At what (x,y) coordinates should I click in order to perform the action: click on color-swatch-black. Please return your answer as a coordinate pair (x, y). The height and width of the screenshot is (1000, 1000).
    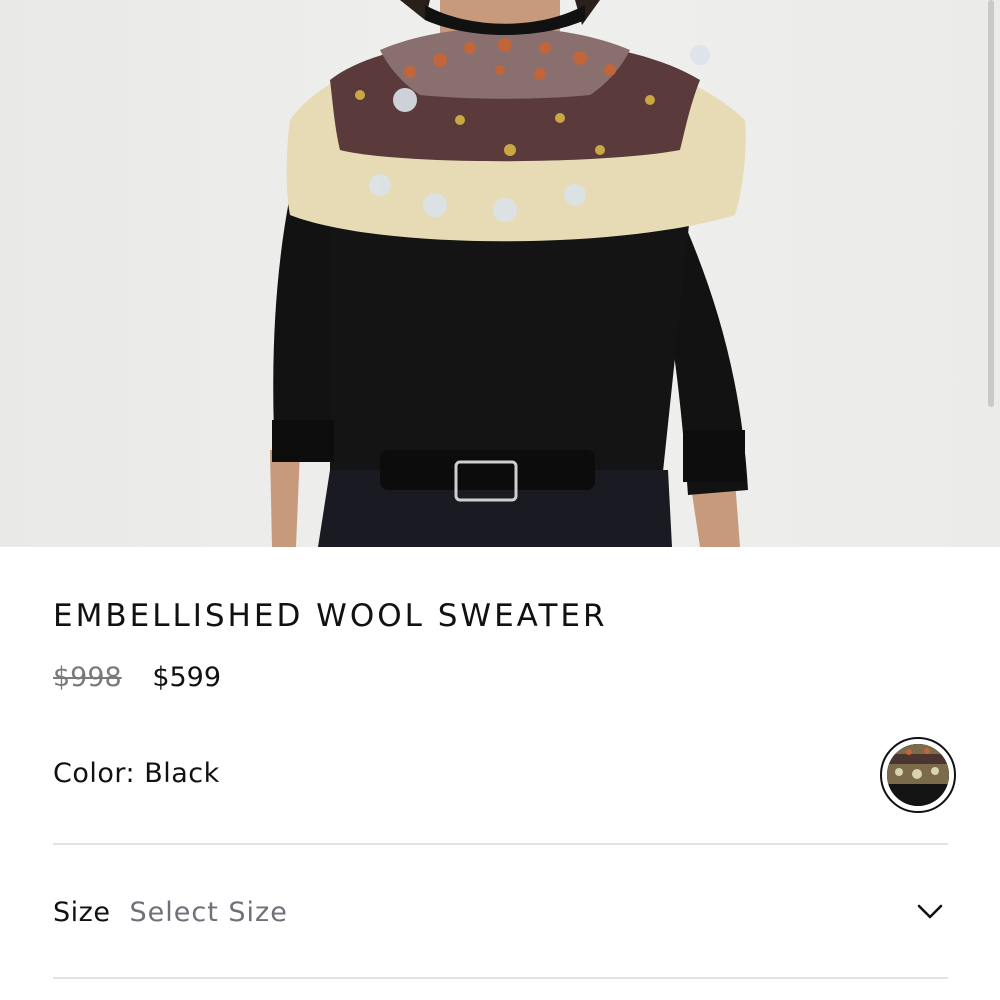
    Looking at the image, I should click on (918, 775).